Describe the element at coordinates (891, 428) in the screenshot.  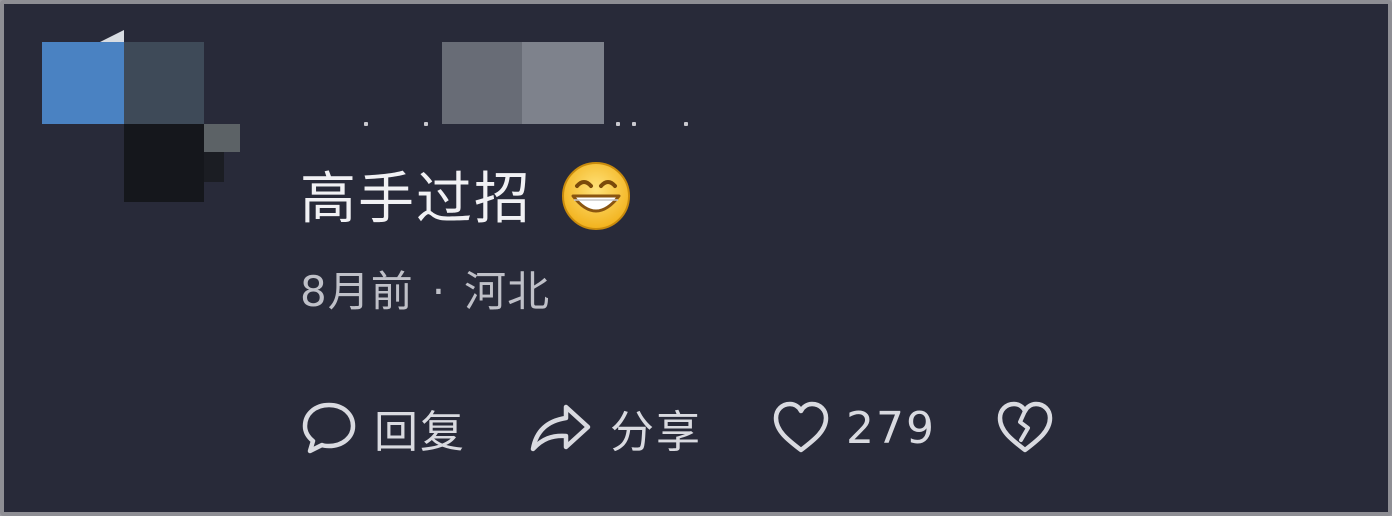
I see `like-count: 279` at that location.